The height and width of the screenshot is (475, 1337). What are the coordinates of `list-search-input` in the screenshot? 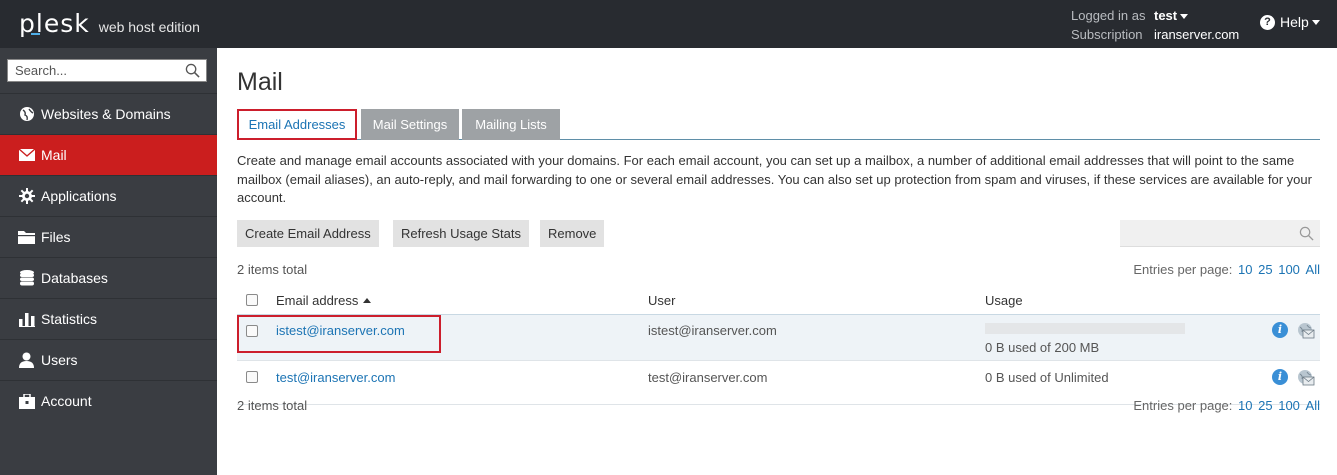 It's located at (1220, 233).